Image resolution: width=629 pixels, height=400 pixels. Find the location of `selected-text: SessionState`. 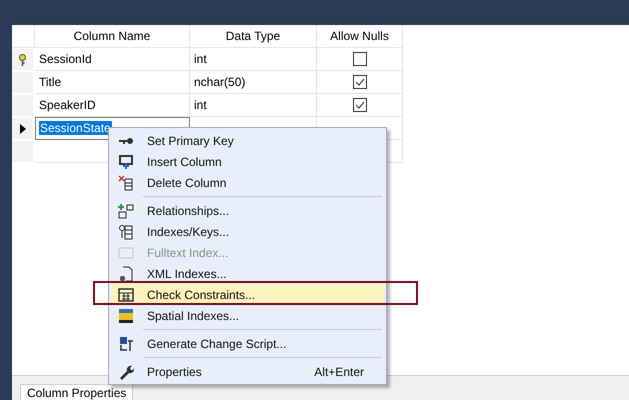

selected-text: SessionState is located at coordinates (75, 128).